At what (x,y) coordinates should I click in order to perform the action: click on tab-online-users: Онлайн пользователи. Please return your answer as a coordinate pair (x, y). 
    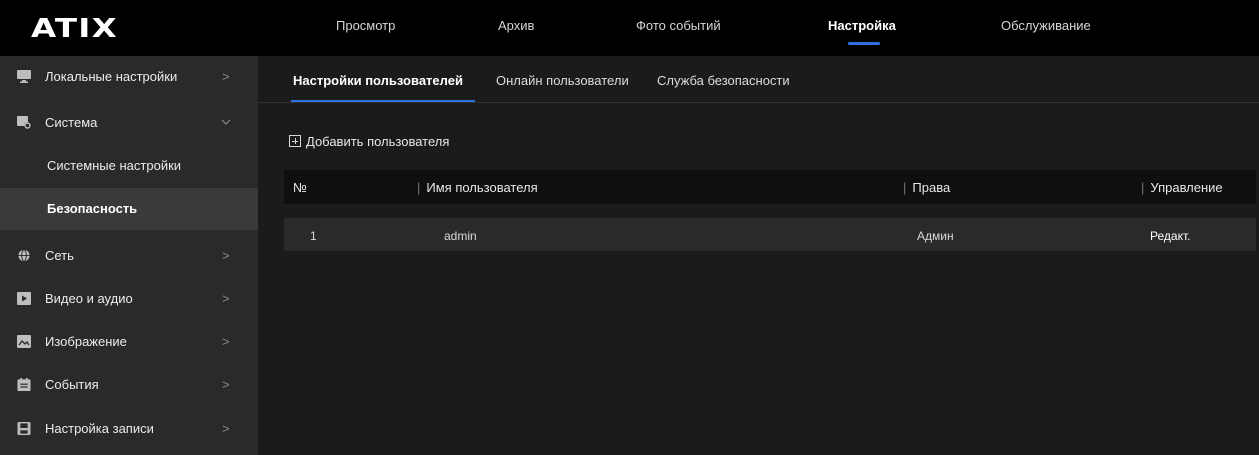
    Looking at the image, I should click on (562, 80).